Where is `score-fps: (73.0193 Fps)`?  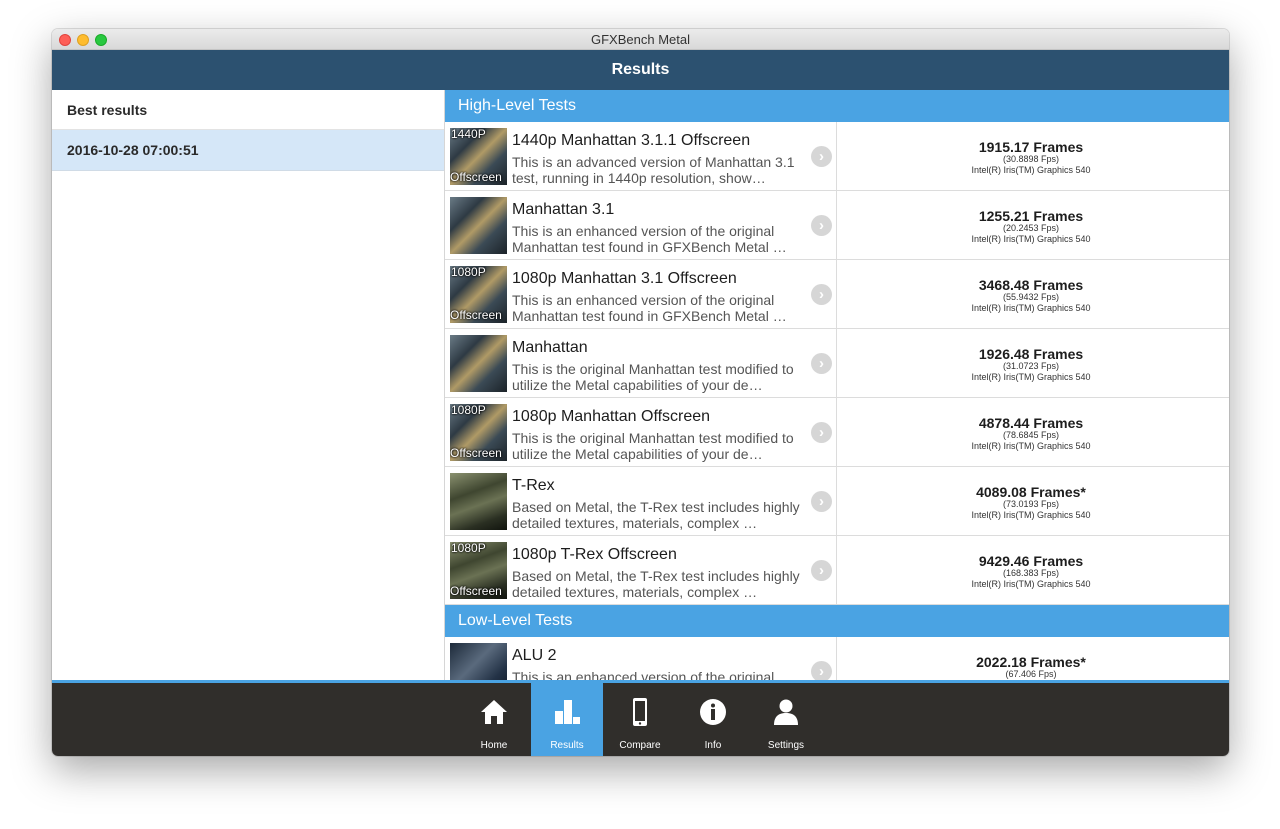 score-fps: (73.0193 Fps) is located at coordinates (1031, 504).